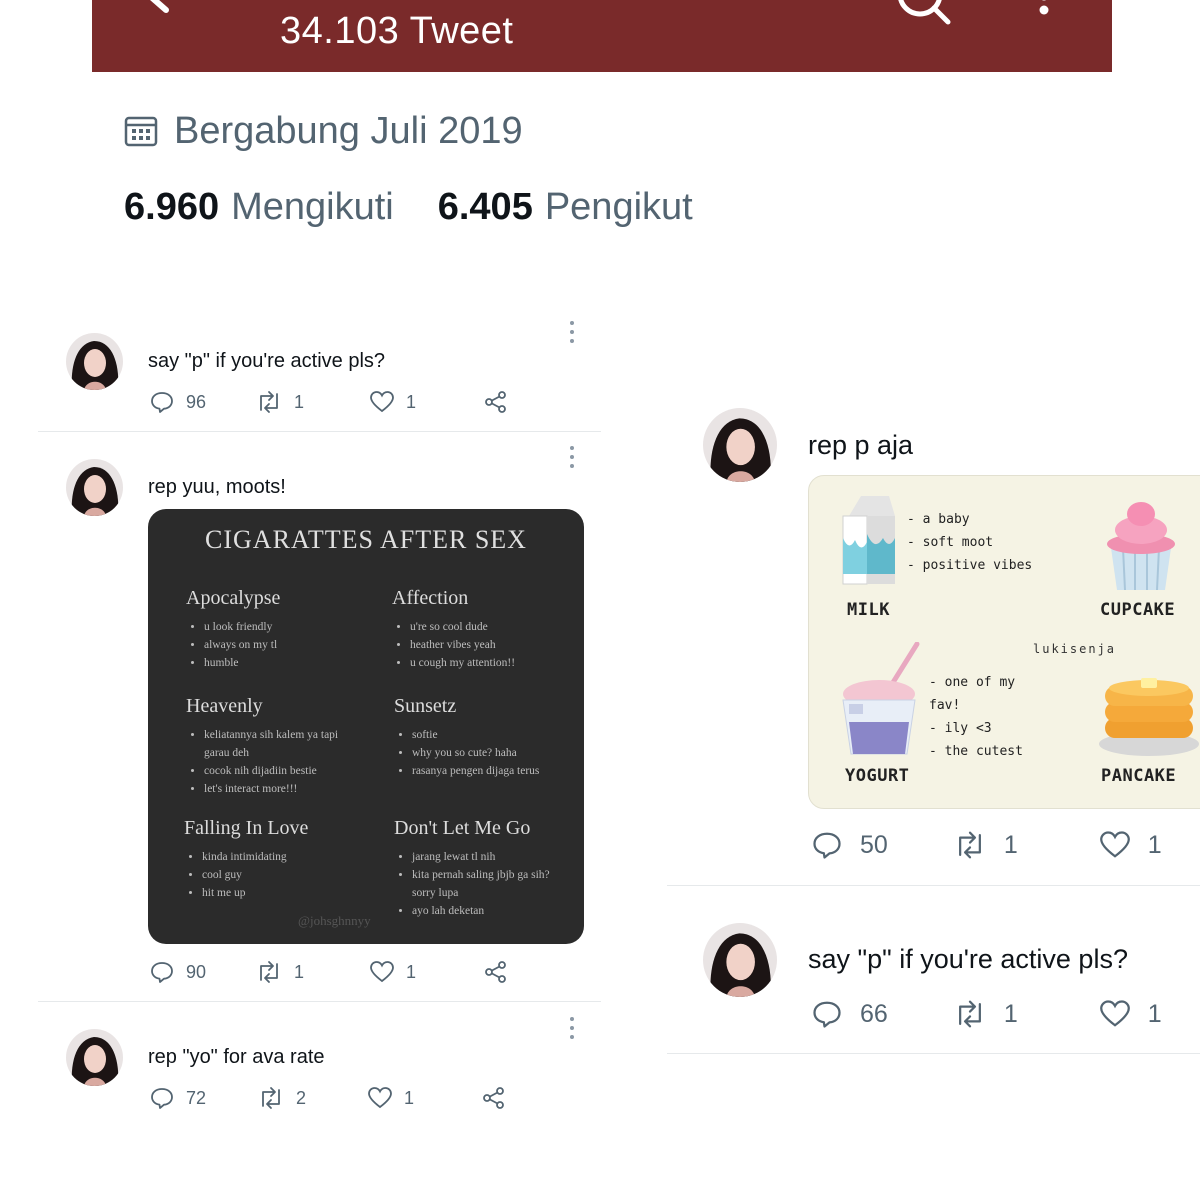  I want to click on section-item: u look friendly, so click(242, 627).